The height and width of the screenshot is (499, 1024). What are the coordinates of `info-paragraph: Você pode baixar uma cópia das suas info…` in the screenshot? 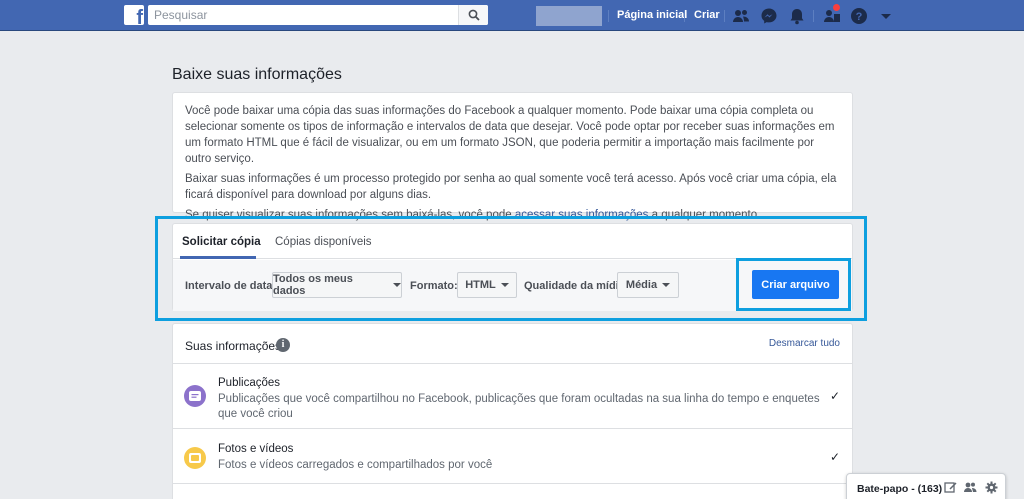 It's located at (510, 135).